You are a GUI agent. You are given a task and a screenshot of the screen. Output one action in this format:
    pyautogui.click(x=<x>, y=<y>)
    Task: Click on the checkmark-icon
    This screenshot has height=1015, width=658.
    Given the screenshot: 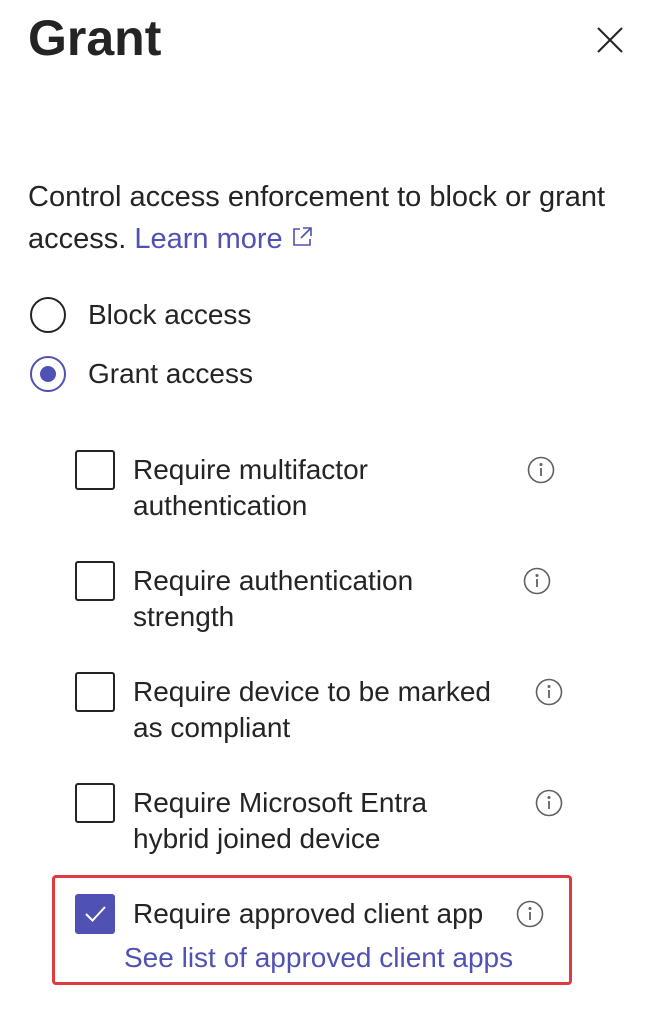 What is the action you would take?
    pyautogui.click(x=95, y=914)
    